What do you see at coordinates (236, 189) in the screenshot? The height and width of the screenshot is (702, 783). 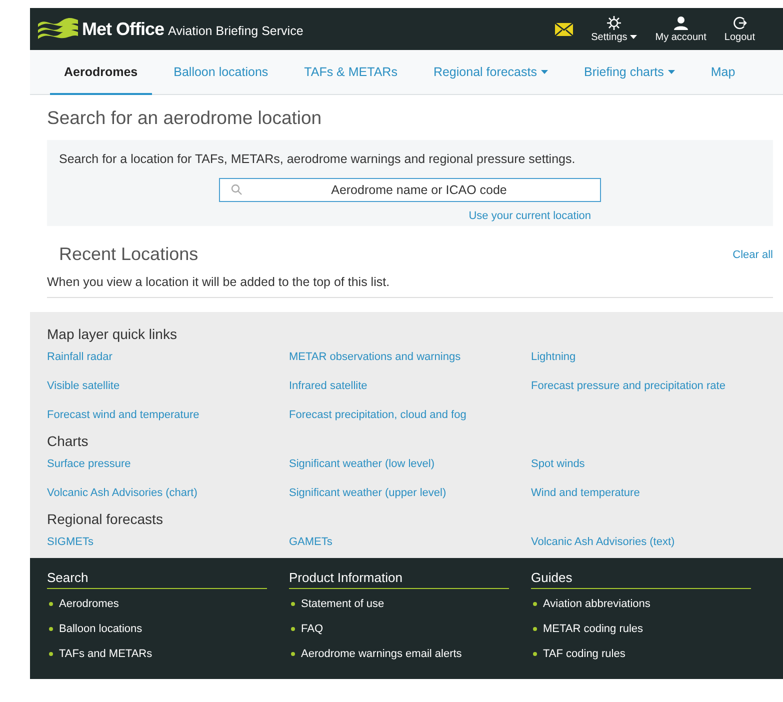 I see `search-icon` at bounding box center [236, 189].